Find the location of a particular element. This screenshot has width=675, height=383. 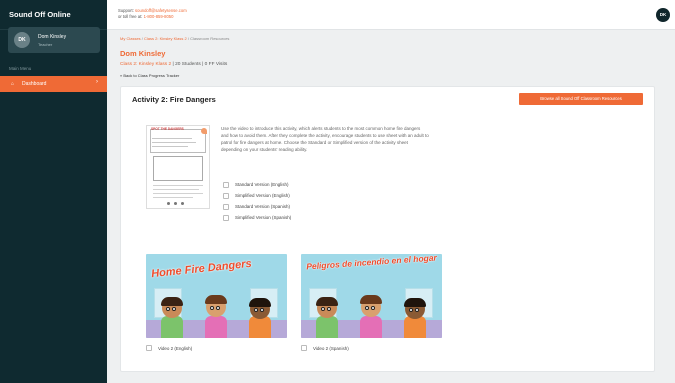

home-icon: ⌂ is located at coordinates (13, 84).